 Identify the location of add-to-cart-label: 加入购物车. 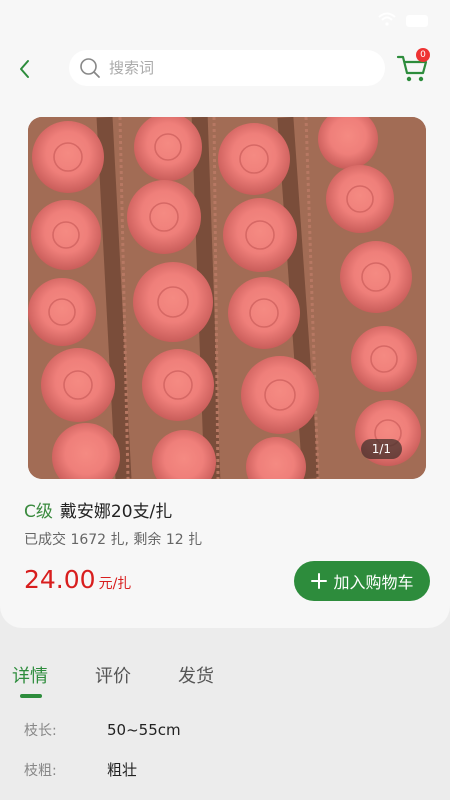
(373, 582).